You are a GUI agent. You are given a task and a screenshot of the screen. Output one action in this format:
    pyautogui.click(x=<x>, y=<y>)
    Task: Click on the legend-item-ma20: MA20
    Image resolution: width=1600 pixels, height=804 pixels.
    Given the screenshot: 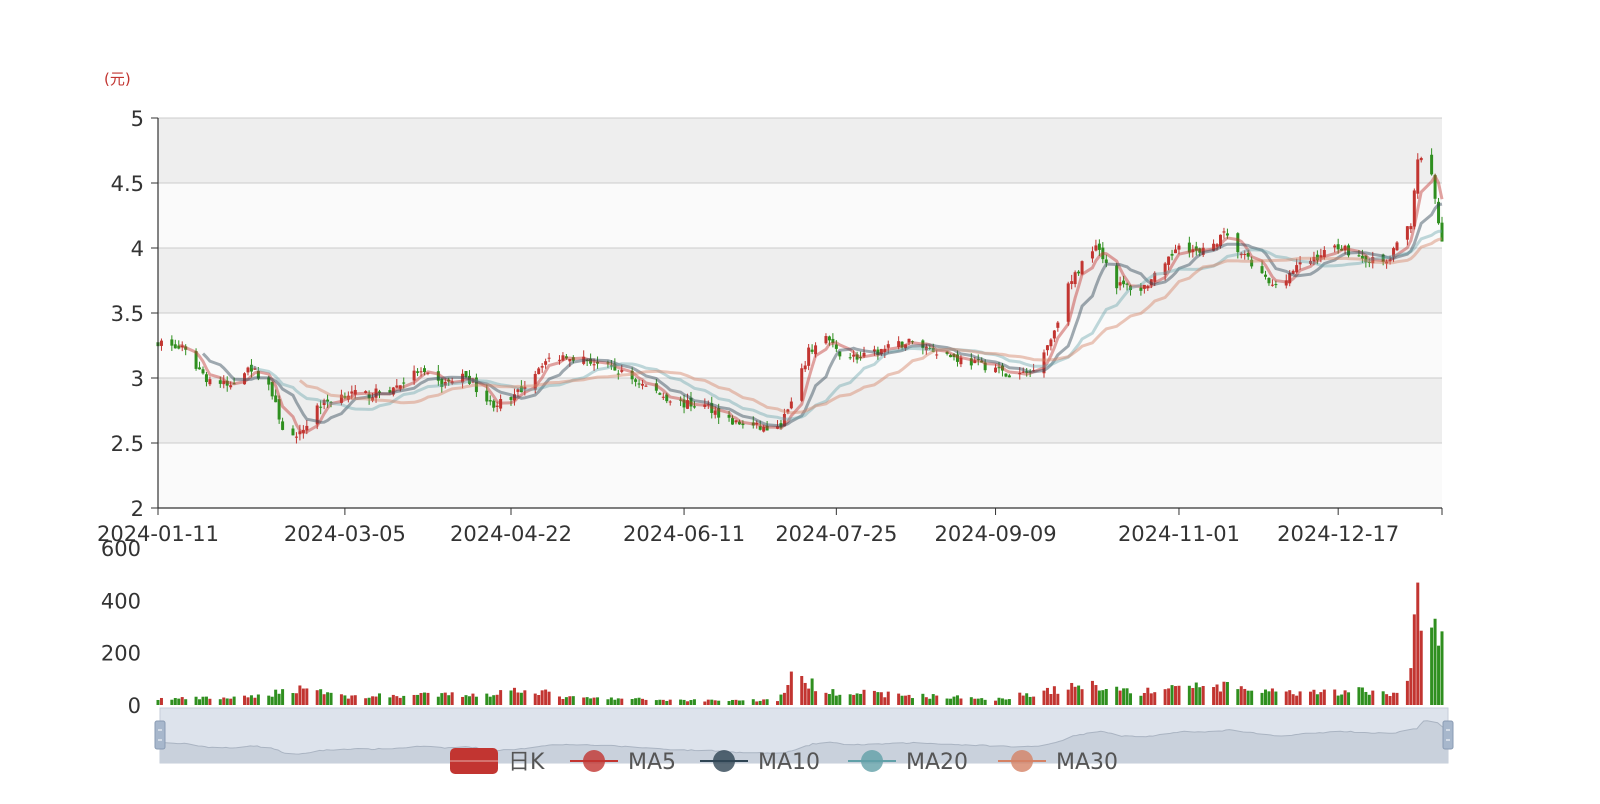 What is the action you would take?
    pyautogui.click(x=908, y=762)
    